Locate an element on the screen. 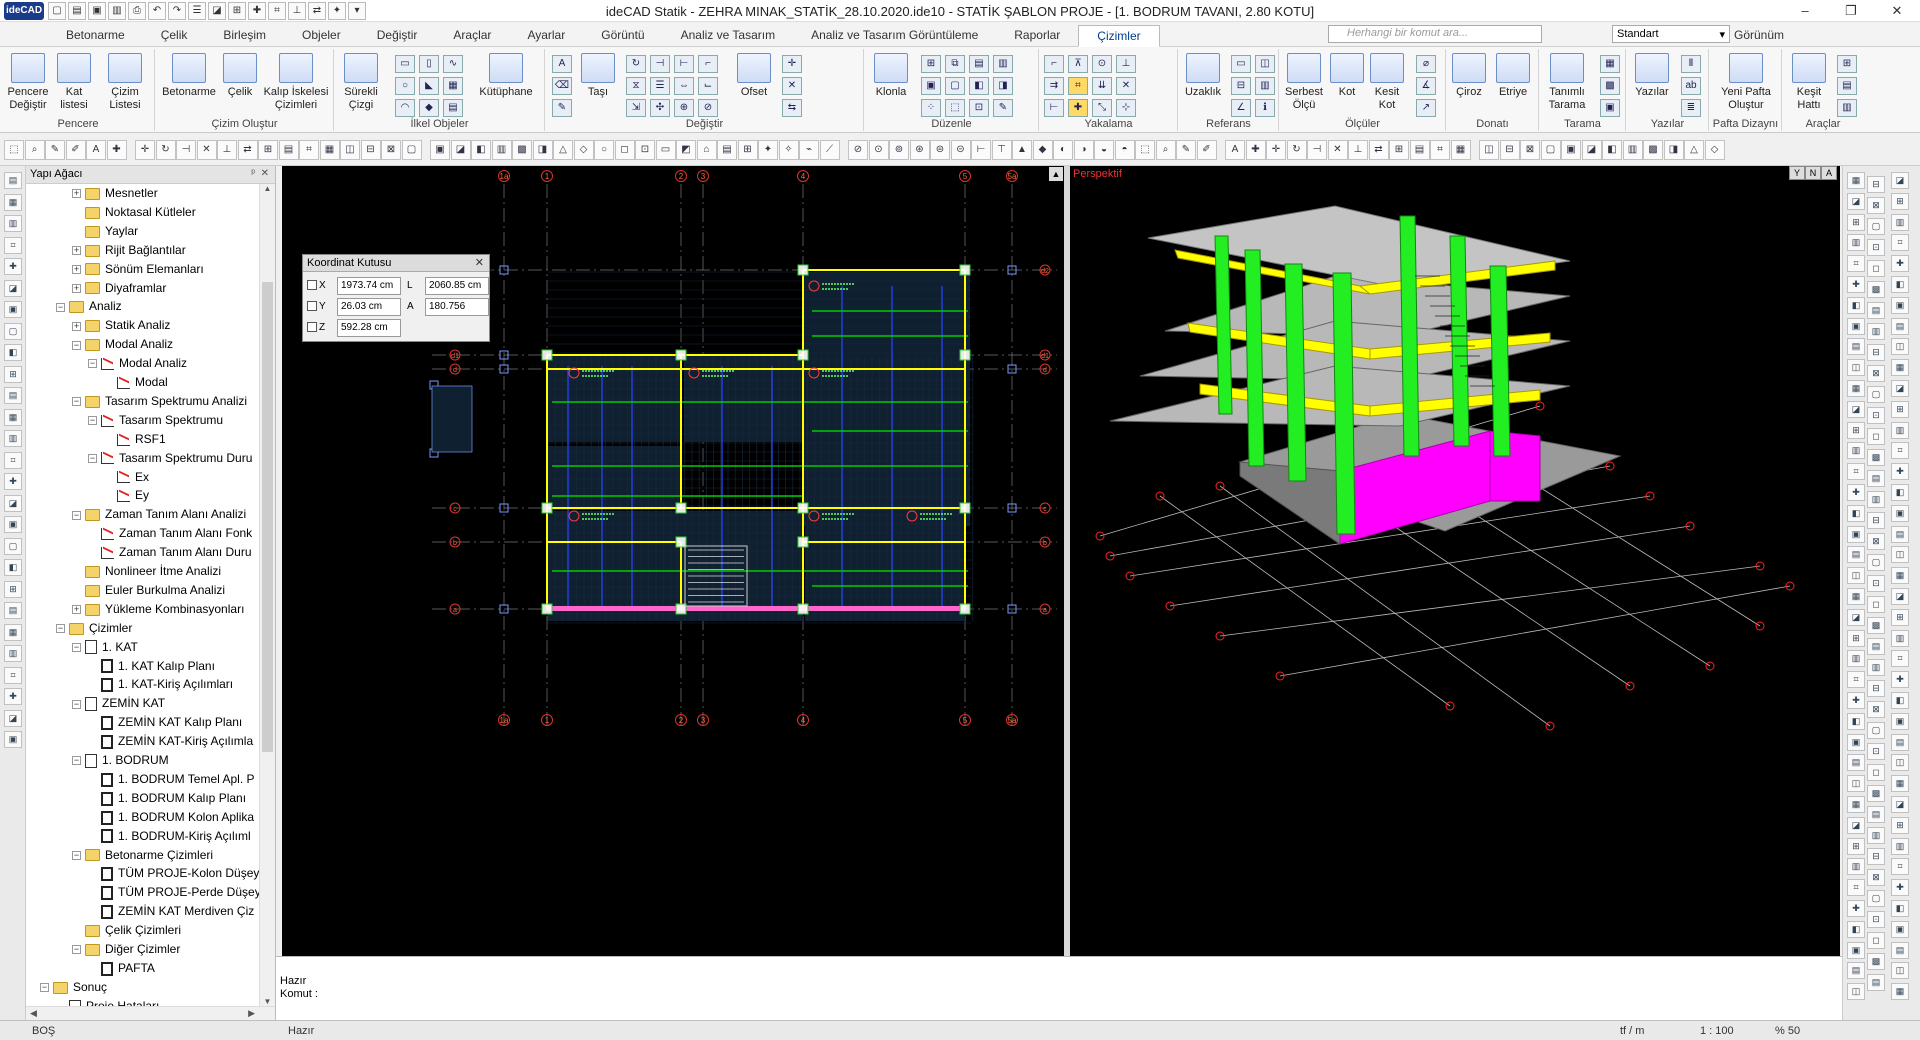 This screenshot has height=1040, width=1920. scroll-left-icon: ◀ is located at coordinates (33, 1013).